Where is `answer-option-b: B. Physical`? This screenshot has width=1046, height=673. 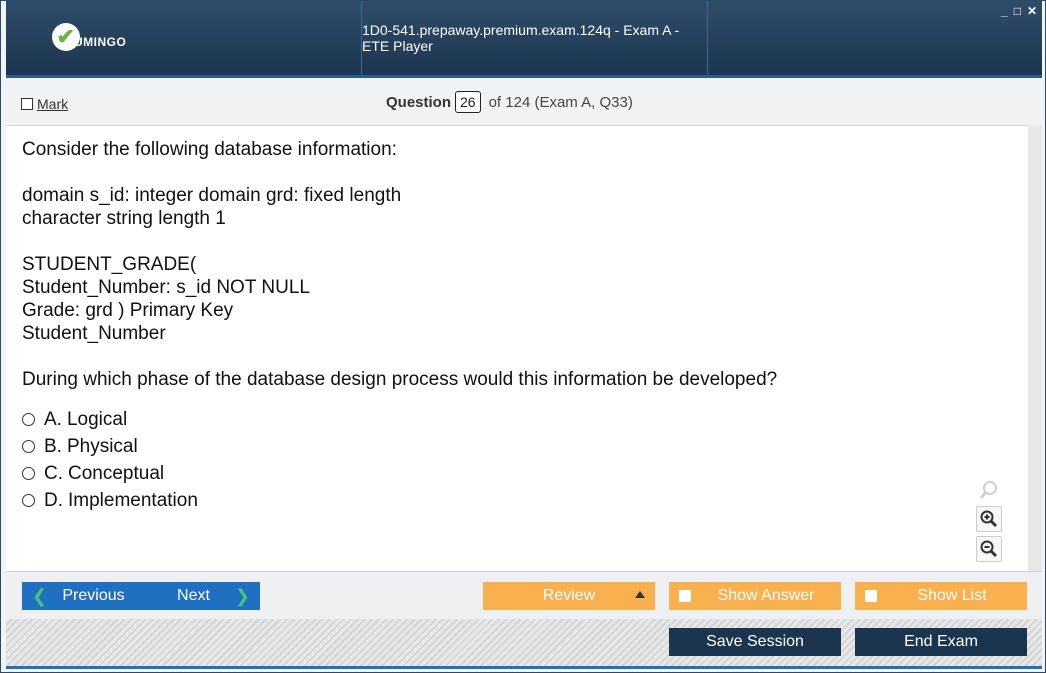
answer-option-b: B. Physical is located at coordinates (110, 446).